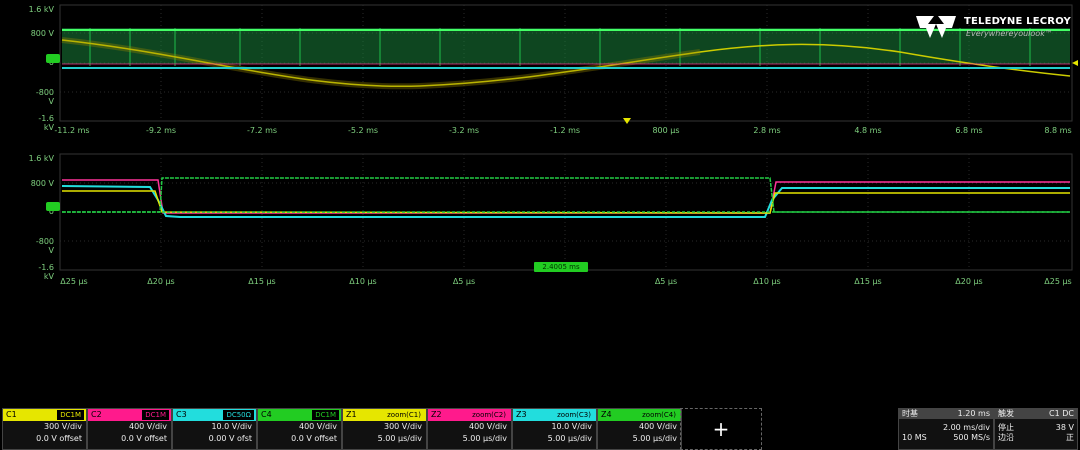 The width and height of the screenshot is (1080, 450). Describe the element at coordinates (910, 413) in the screenshot. I see `timebase-label: 时基` at that location.